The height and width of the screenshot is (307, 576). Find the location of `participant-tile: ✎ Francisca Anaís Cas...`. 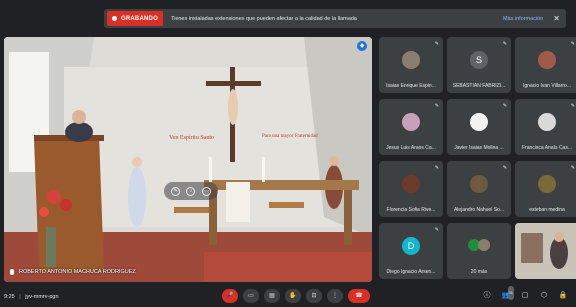

participant-tile: ✎ Francisca Anaís Cas... is located at coordinates (545, 127).